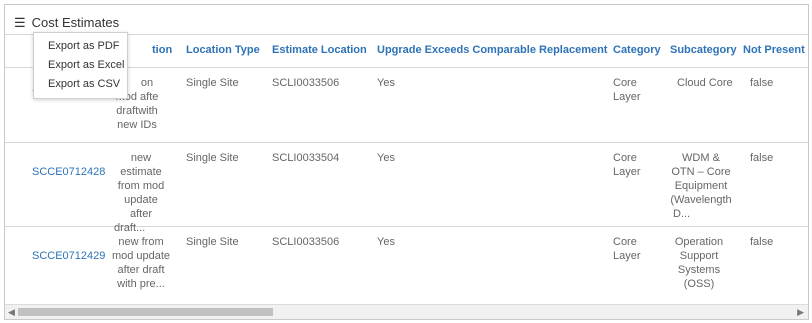 The height and width of the screenshot is (323, 812). Describe the element at coordinates (223, 50) in the screenshot. I see `column-header-location-type: Location Type` at that location.